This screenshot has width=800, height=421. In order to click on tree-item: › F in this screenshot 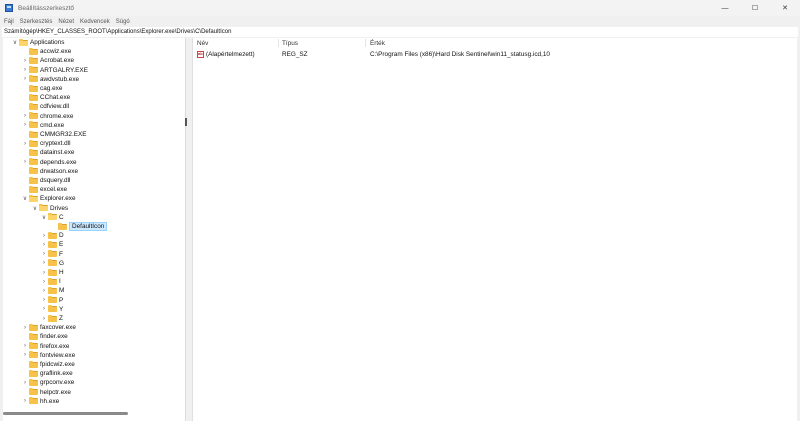, I will do `click(52, 254)`.